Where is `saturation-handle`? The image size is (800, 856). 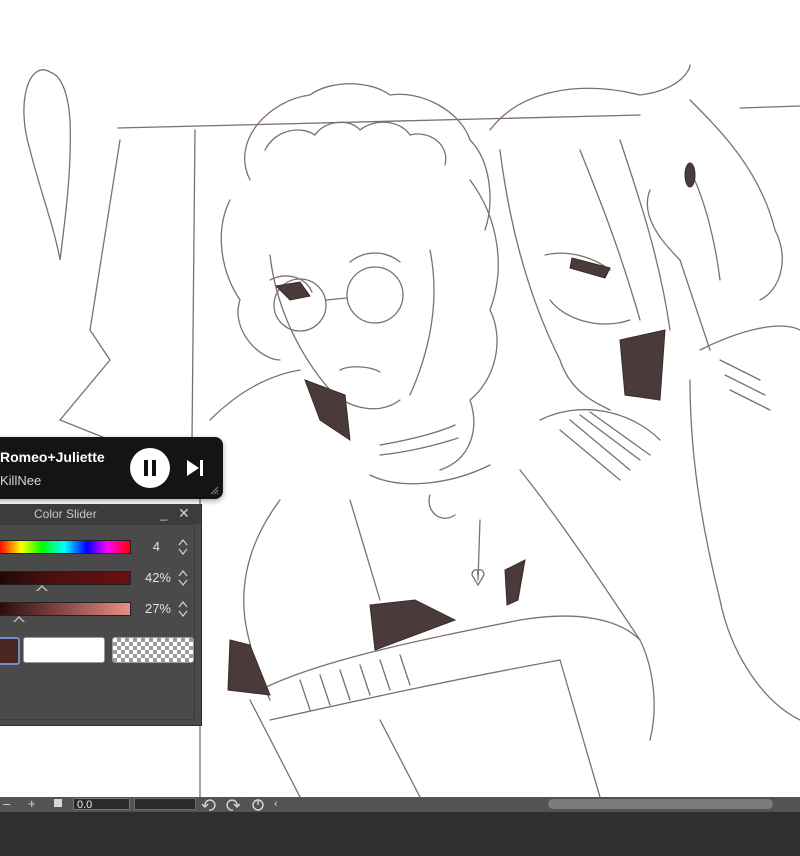
saturation-handle is located at coordinates (42, 588).